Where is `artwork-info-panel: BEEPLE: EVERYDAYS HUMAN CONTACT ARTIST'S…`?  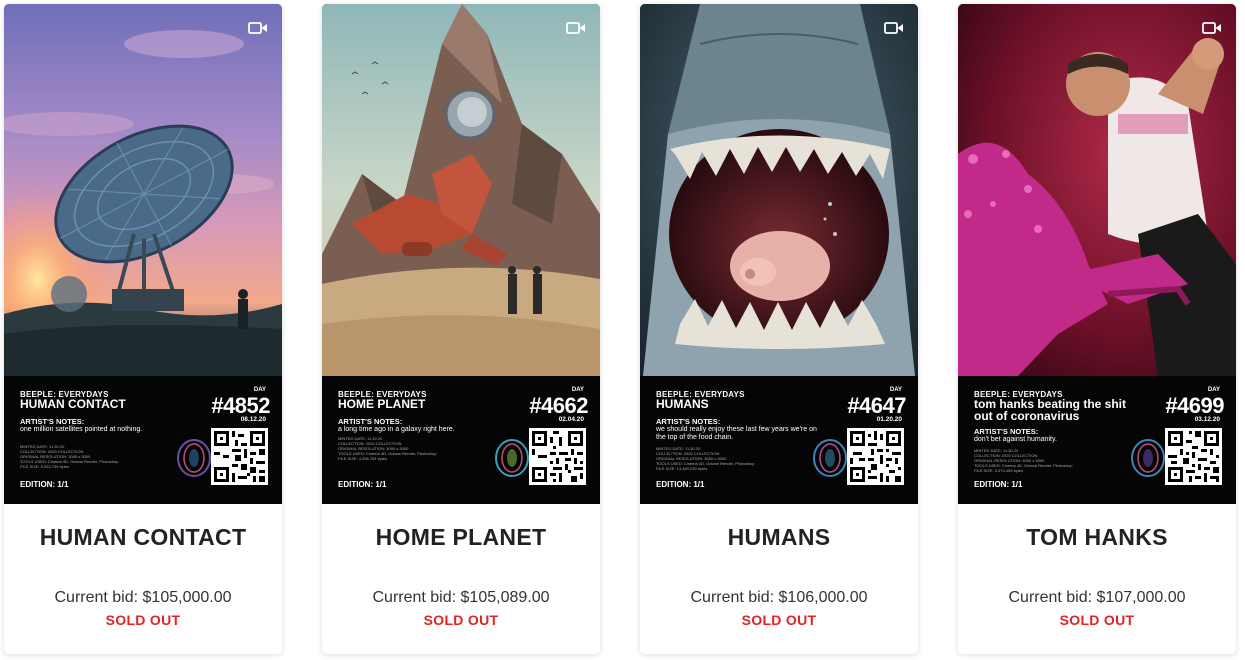 artwork-info-panel: BEEPLE: EVERYDAYS HUMAN CONTACT ARTIST'S… is located at coordinates (143, 440).